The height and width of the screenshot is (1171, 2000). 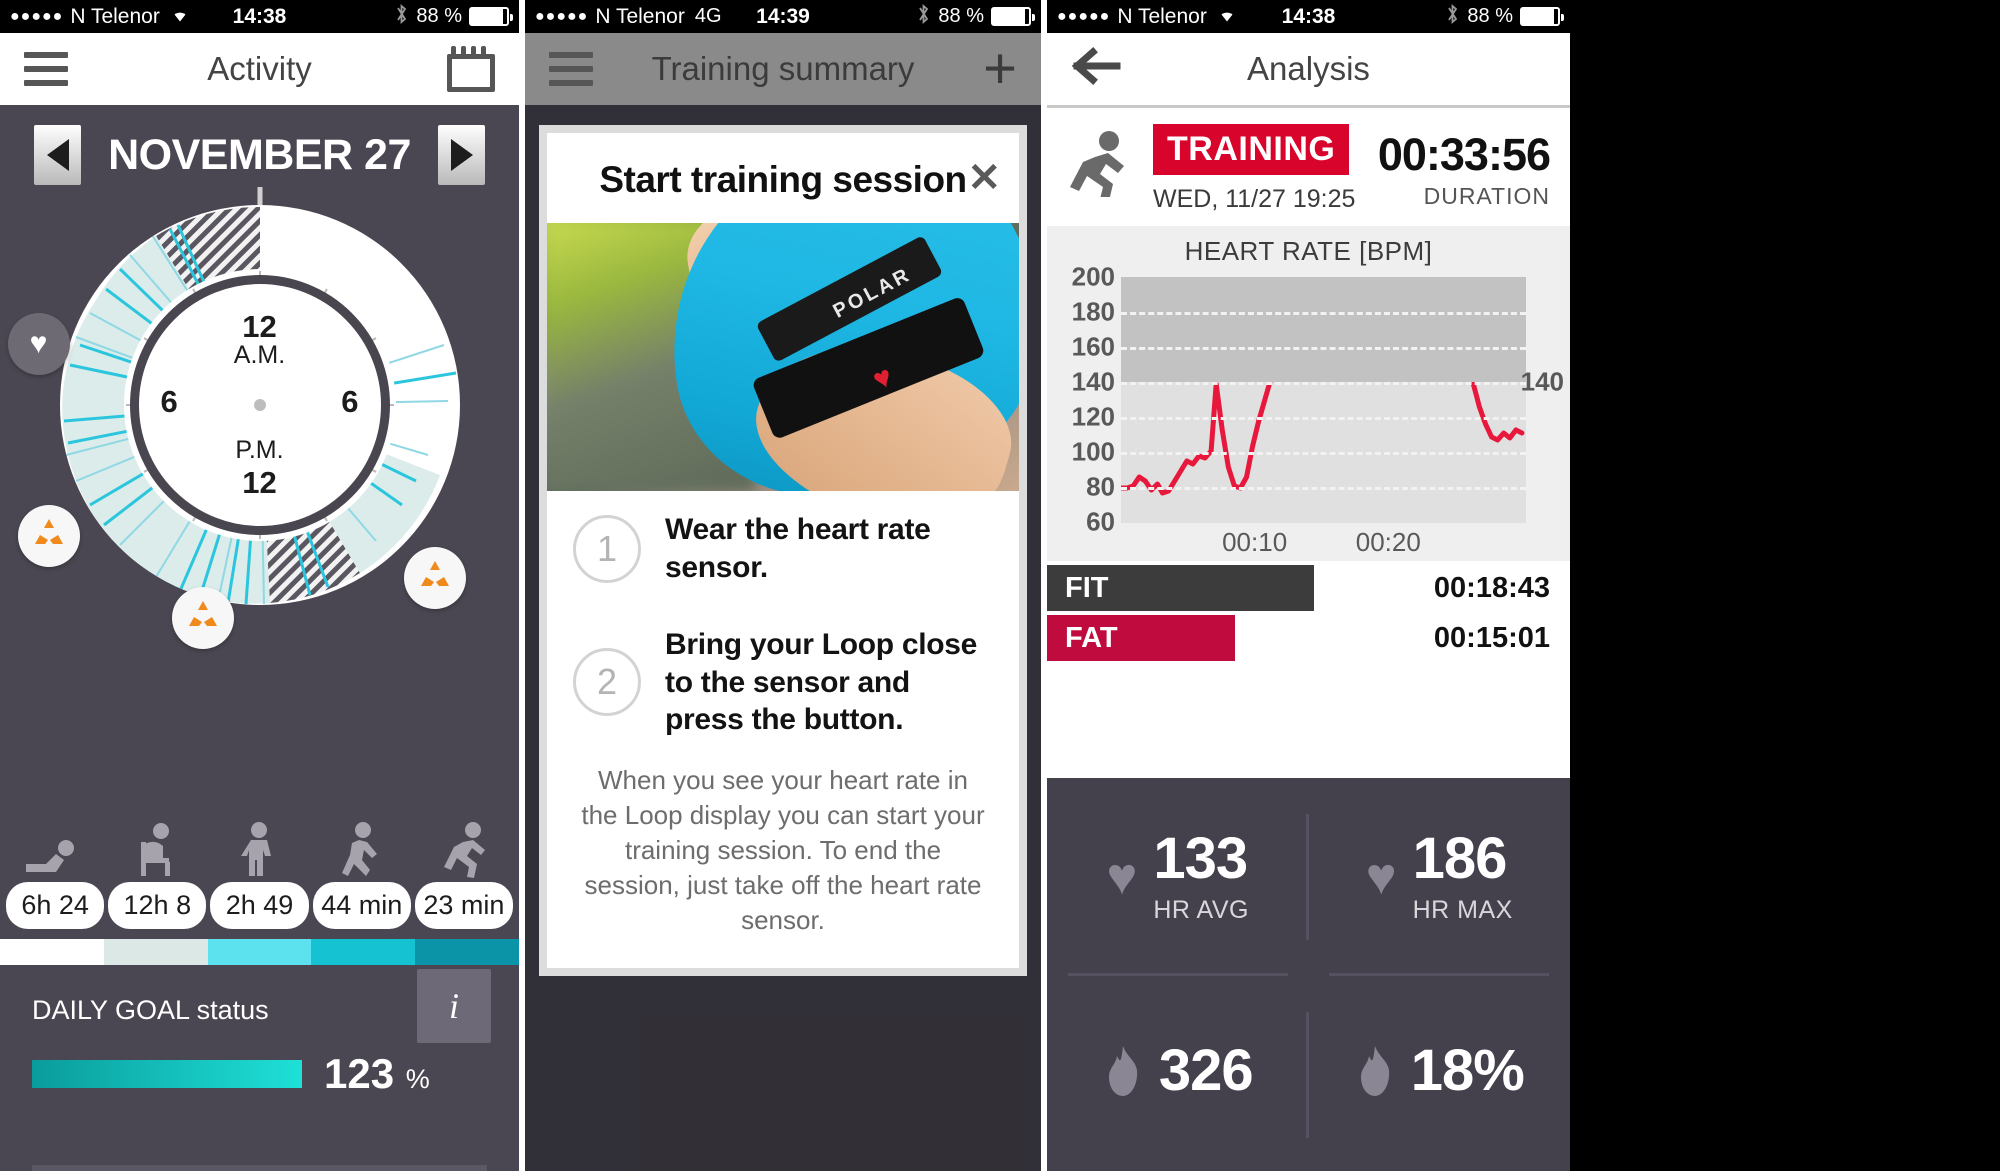 I want to click on list-item: 6h 24, so click(x=55, y=905).